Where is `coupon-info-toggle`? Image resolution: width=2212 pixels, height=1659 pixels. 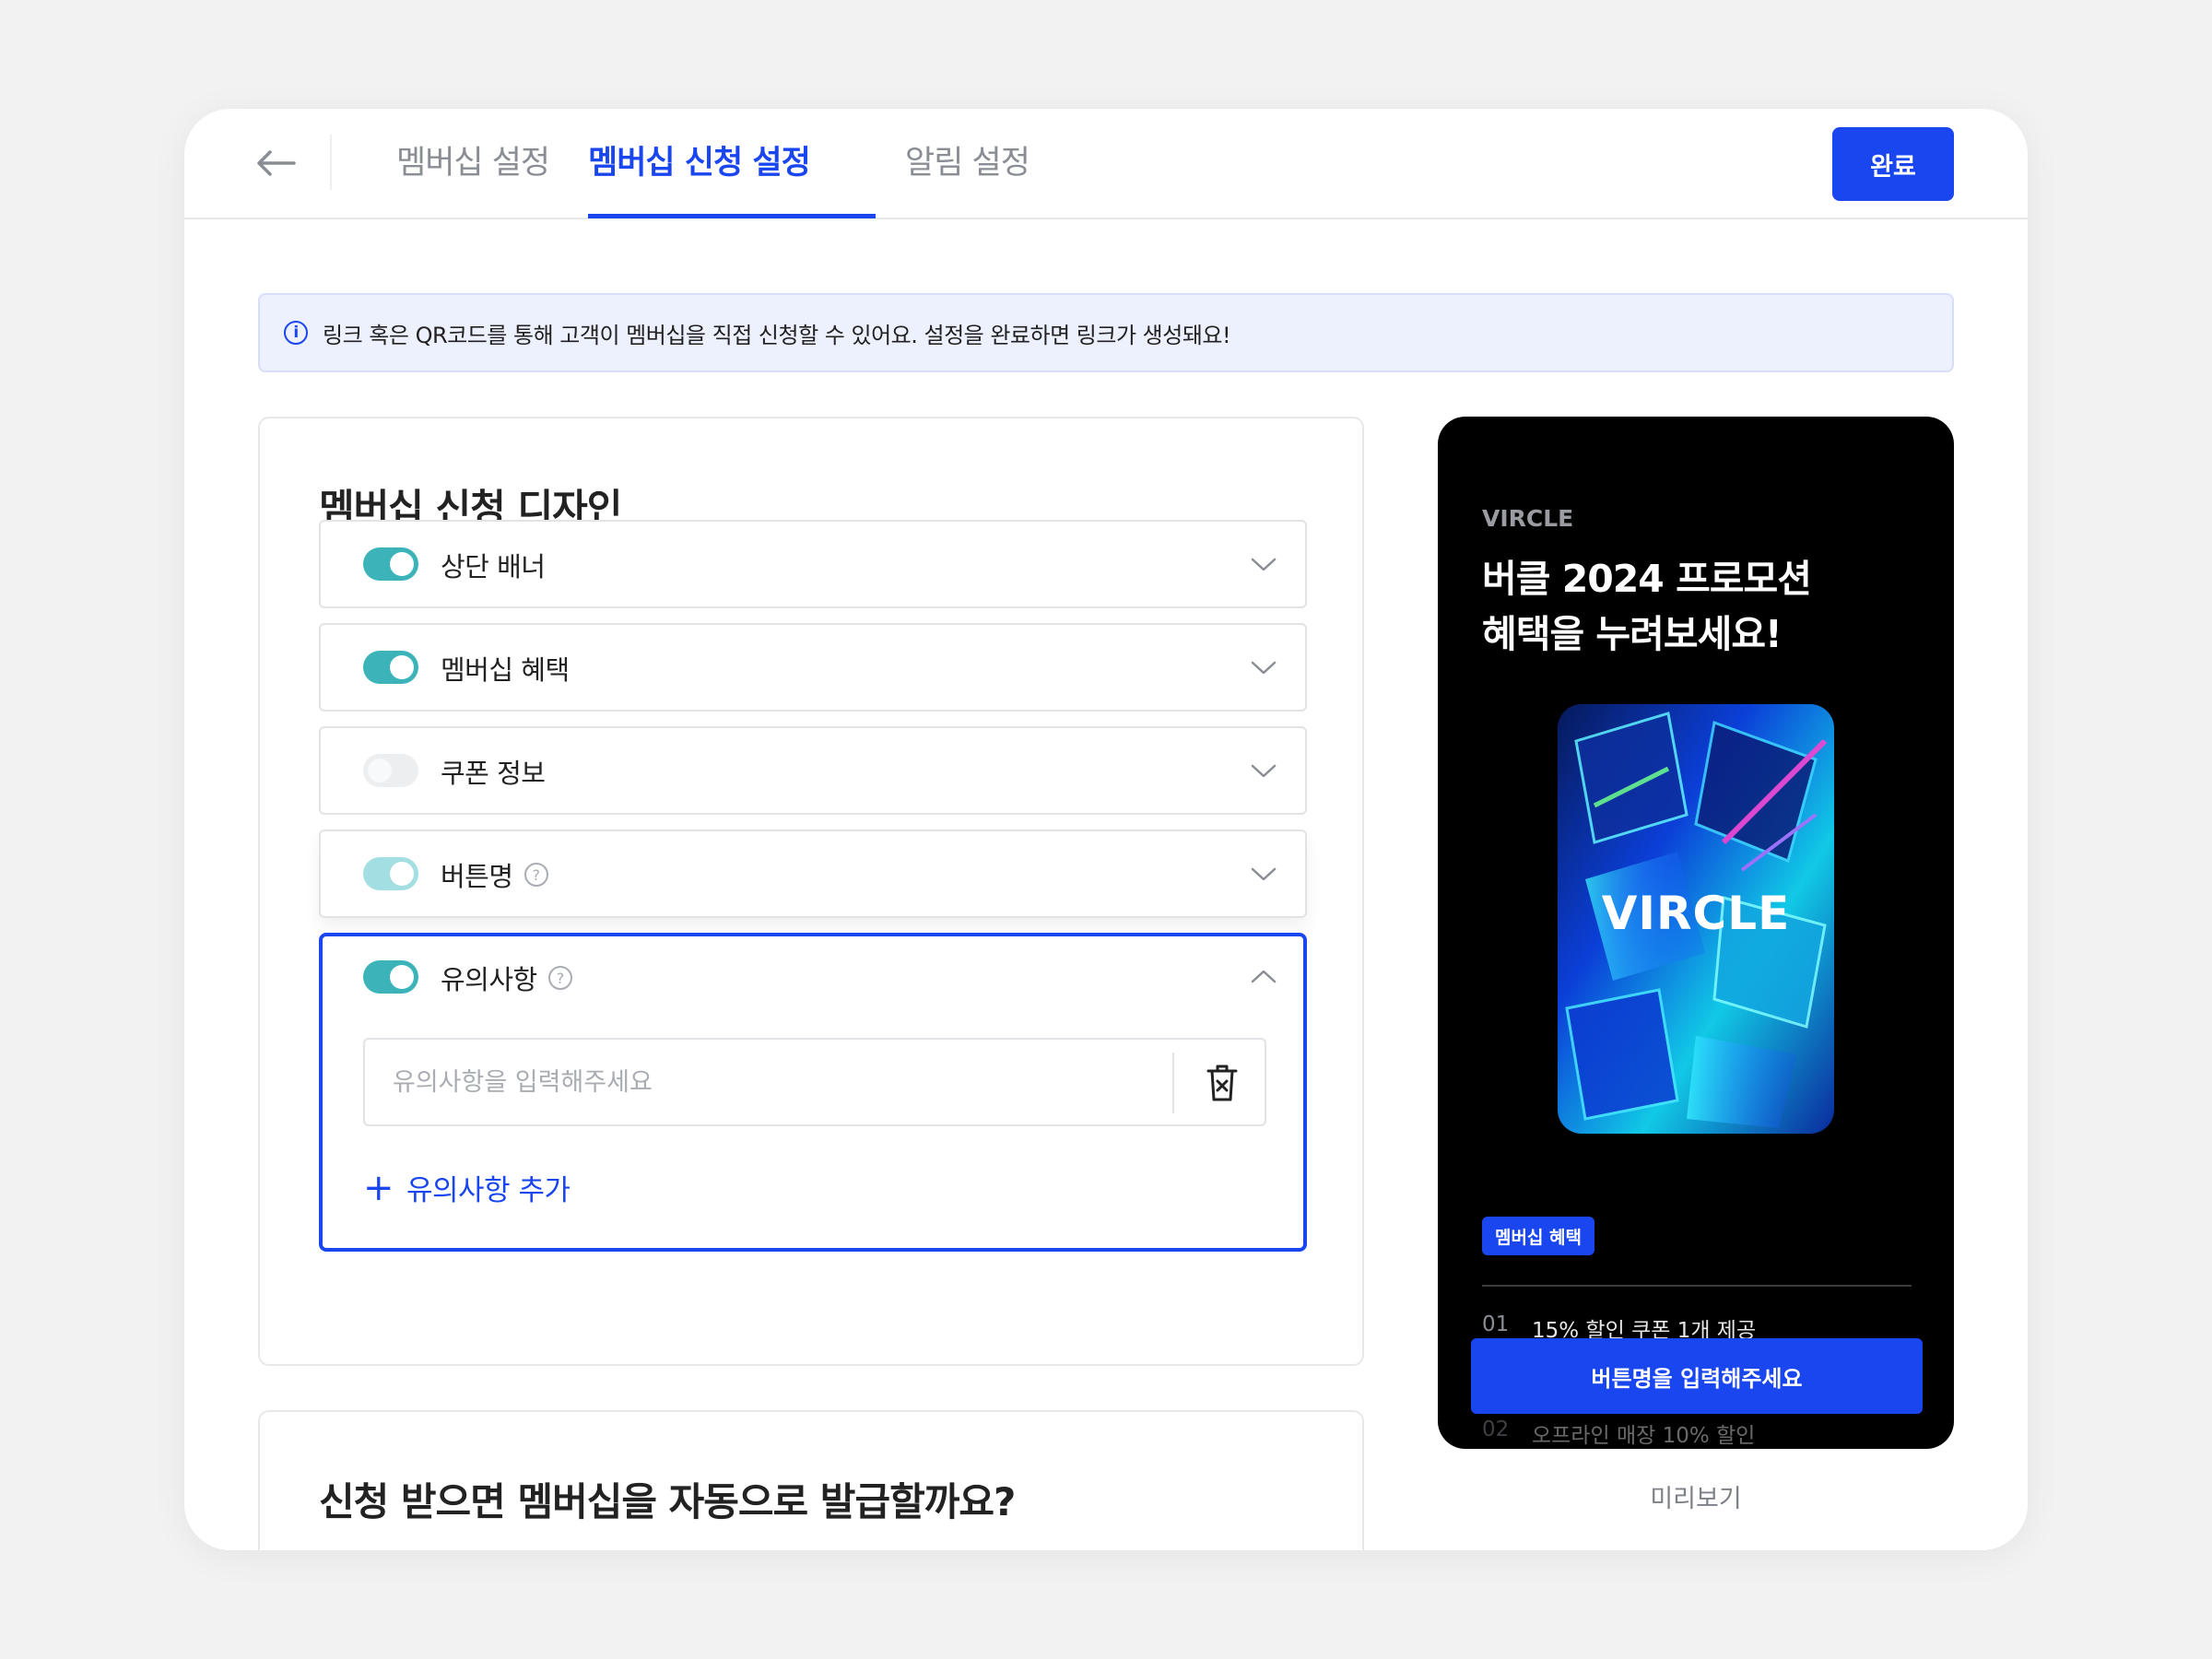
coupon-info-toggle is located at coordinates (390, 770).